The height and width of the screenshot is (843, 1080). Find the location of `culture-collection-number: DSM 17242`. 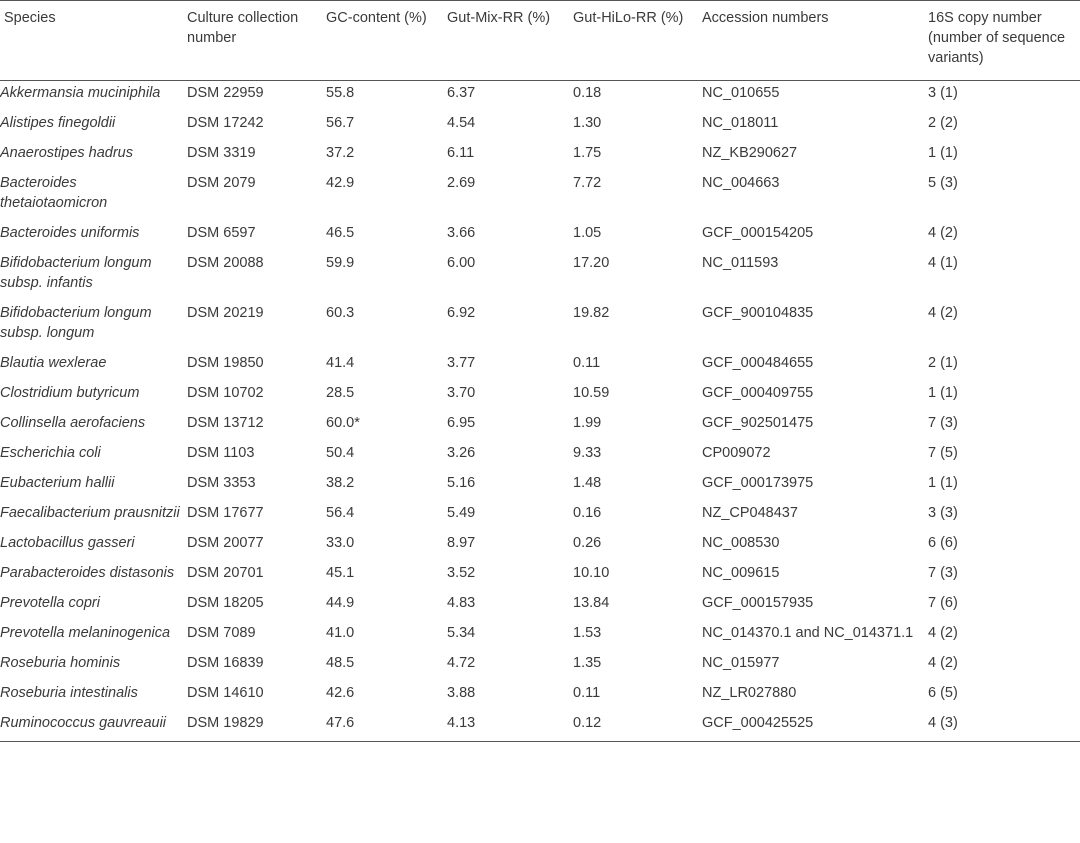

culture-collection-number: DSM 17242 is located at coordinates (225, 123).